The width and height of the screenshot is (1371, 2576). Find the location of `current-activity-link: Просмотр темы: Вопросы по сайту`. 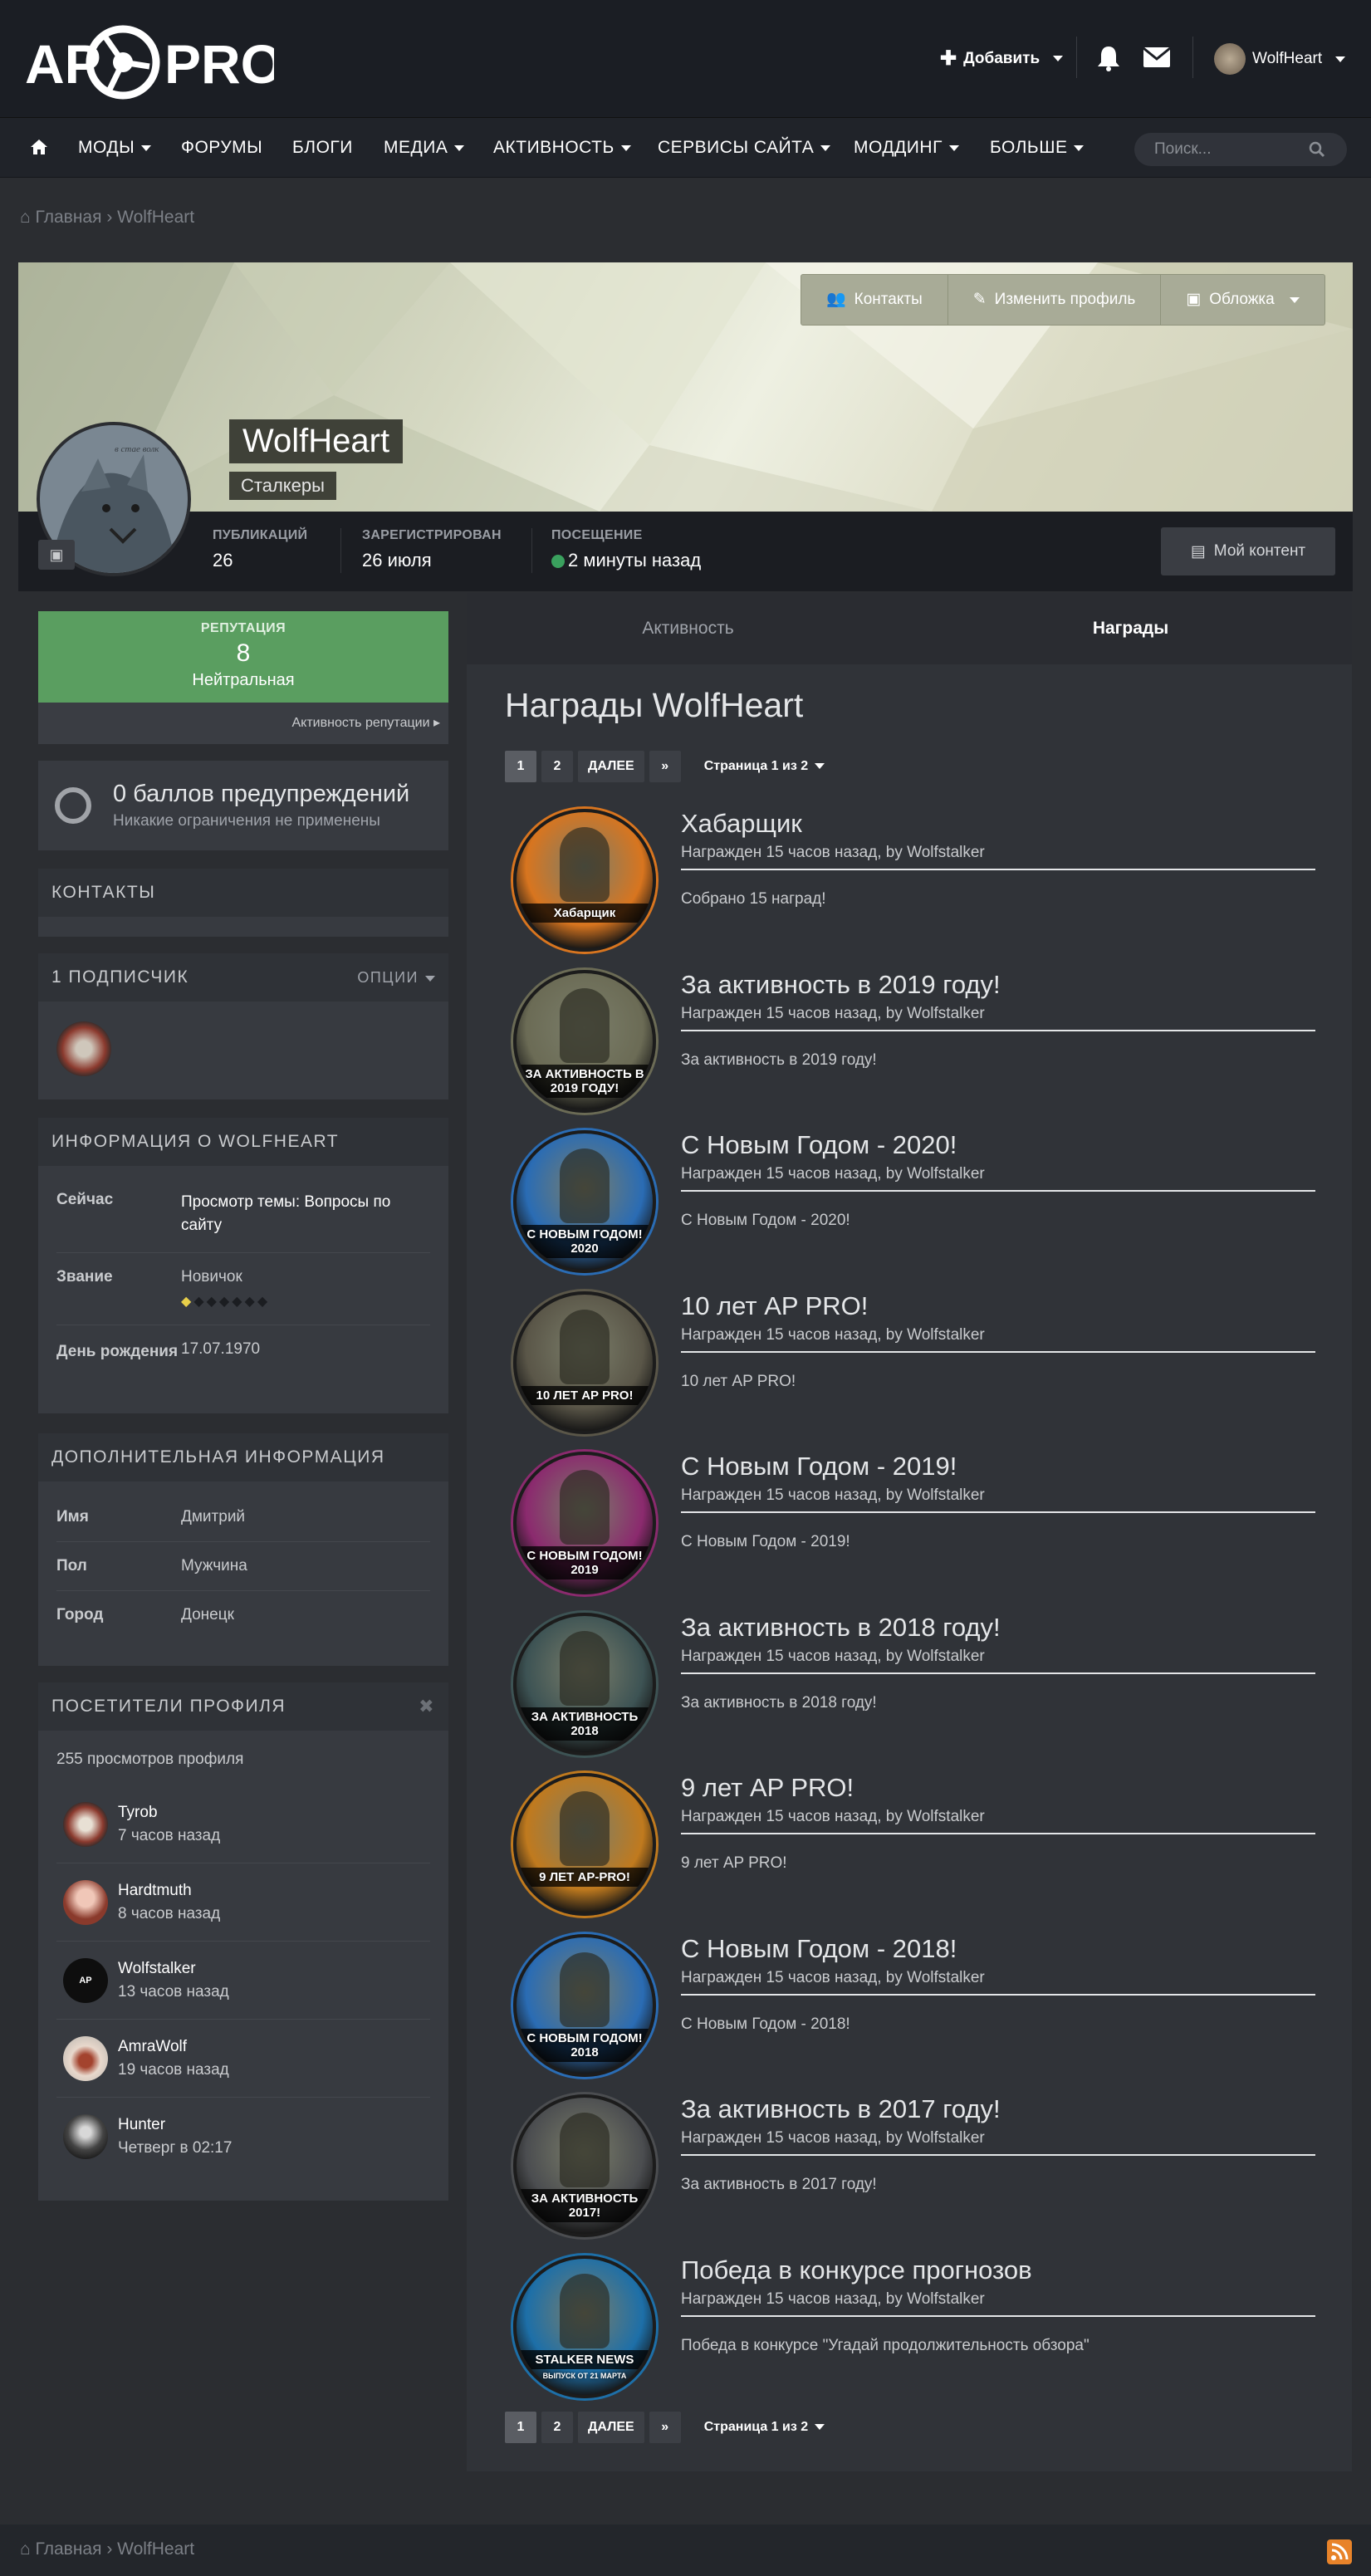

current-activity-link: Просмотр темы: Вопросы по сайту is located at coordinates (305, 1214).